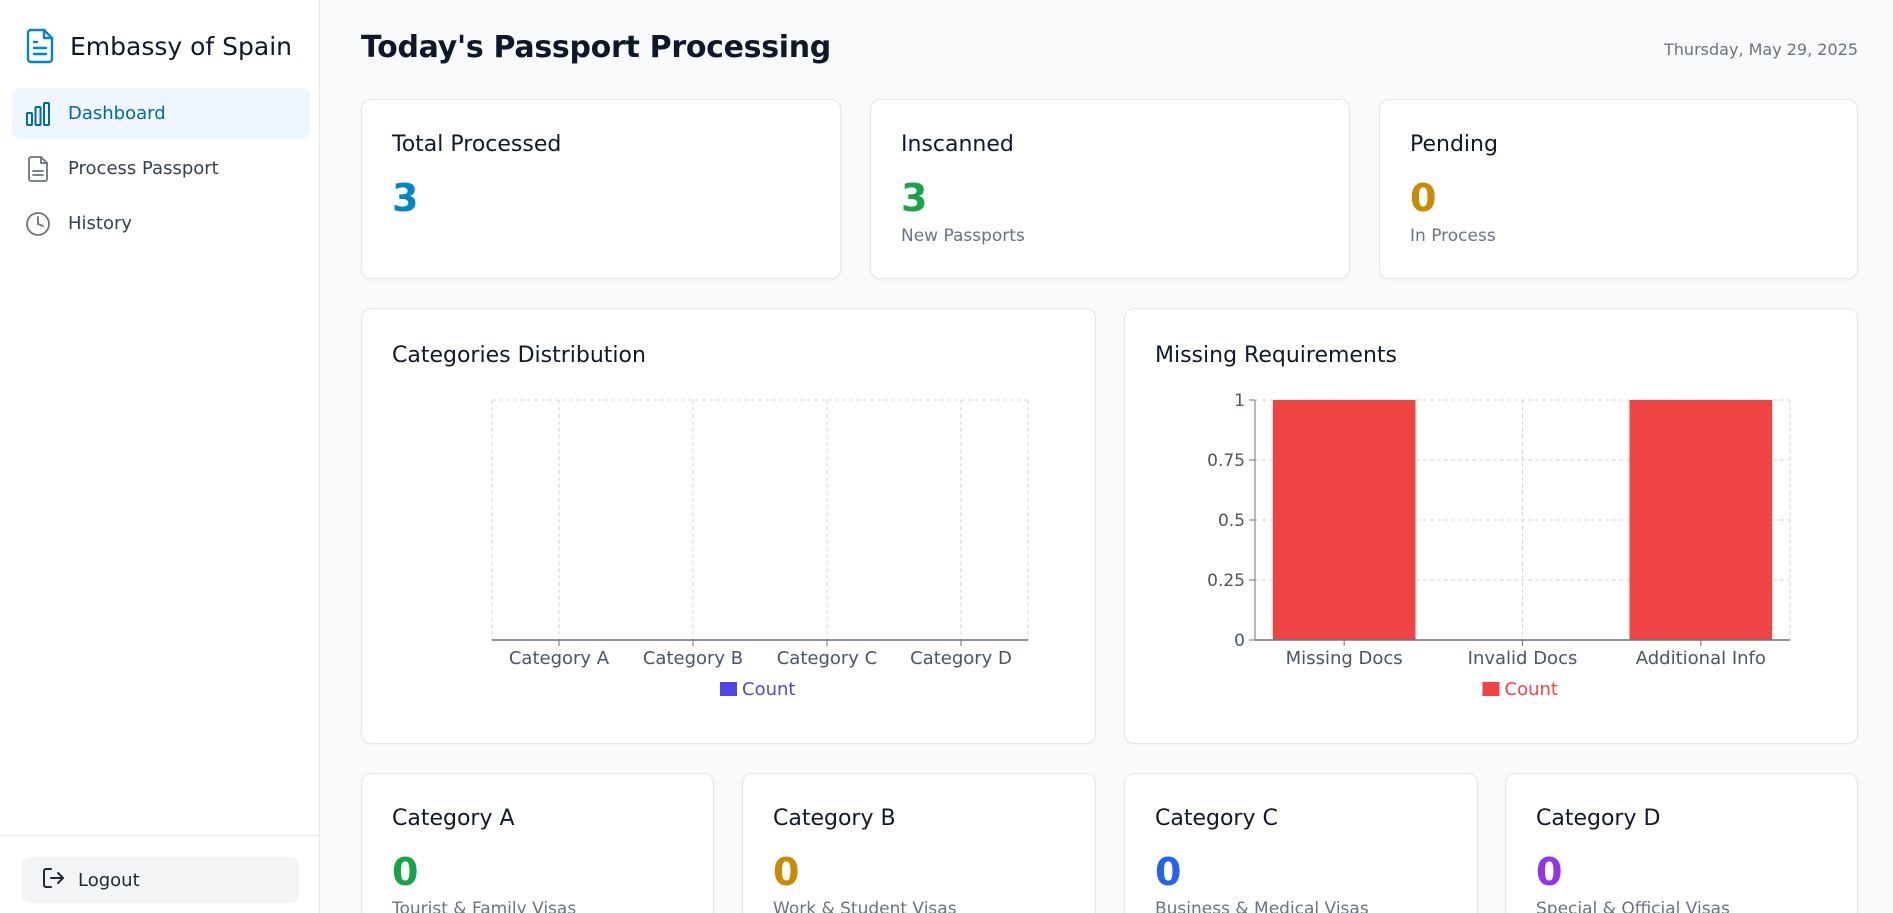  What do you see at coordinates (38, 224) in the screenshot?
I see `clock-icon` at bounding box center [38, 224].